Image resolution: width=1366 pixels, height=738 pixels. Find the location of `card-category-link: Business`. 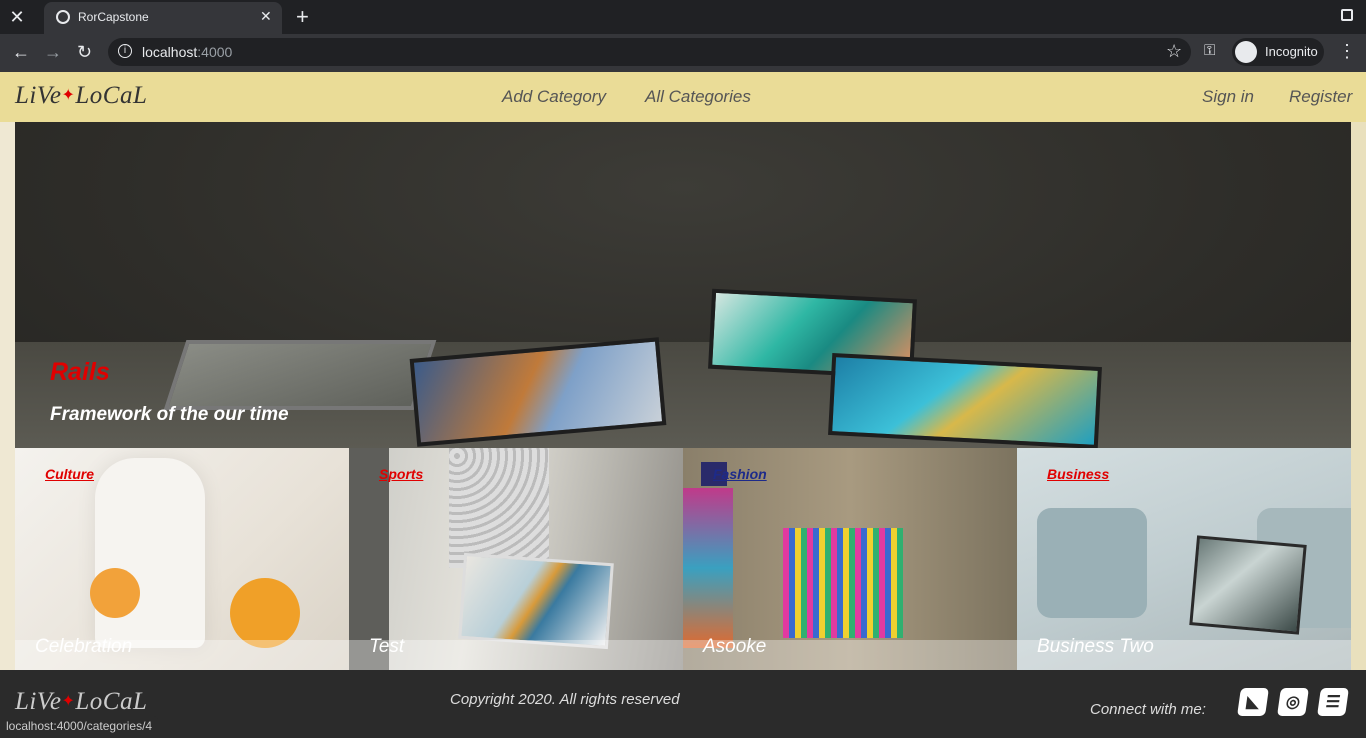

card-category-link: Business is located at coordinates (1078, 474).